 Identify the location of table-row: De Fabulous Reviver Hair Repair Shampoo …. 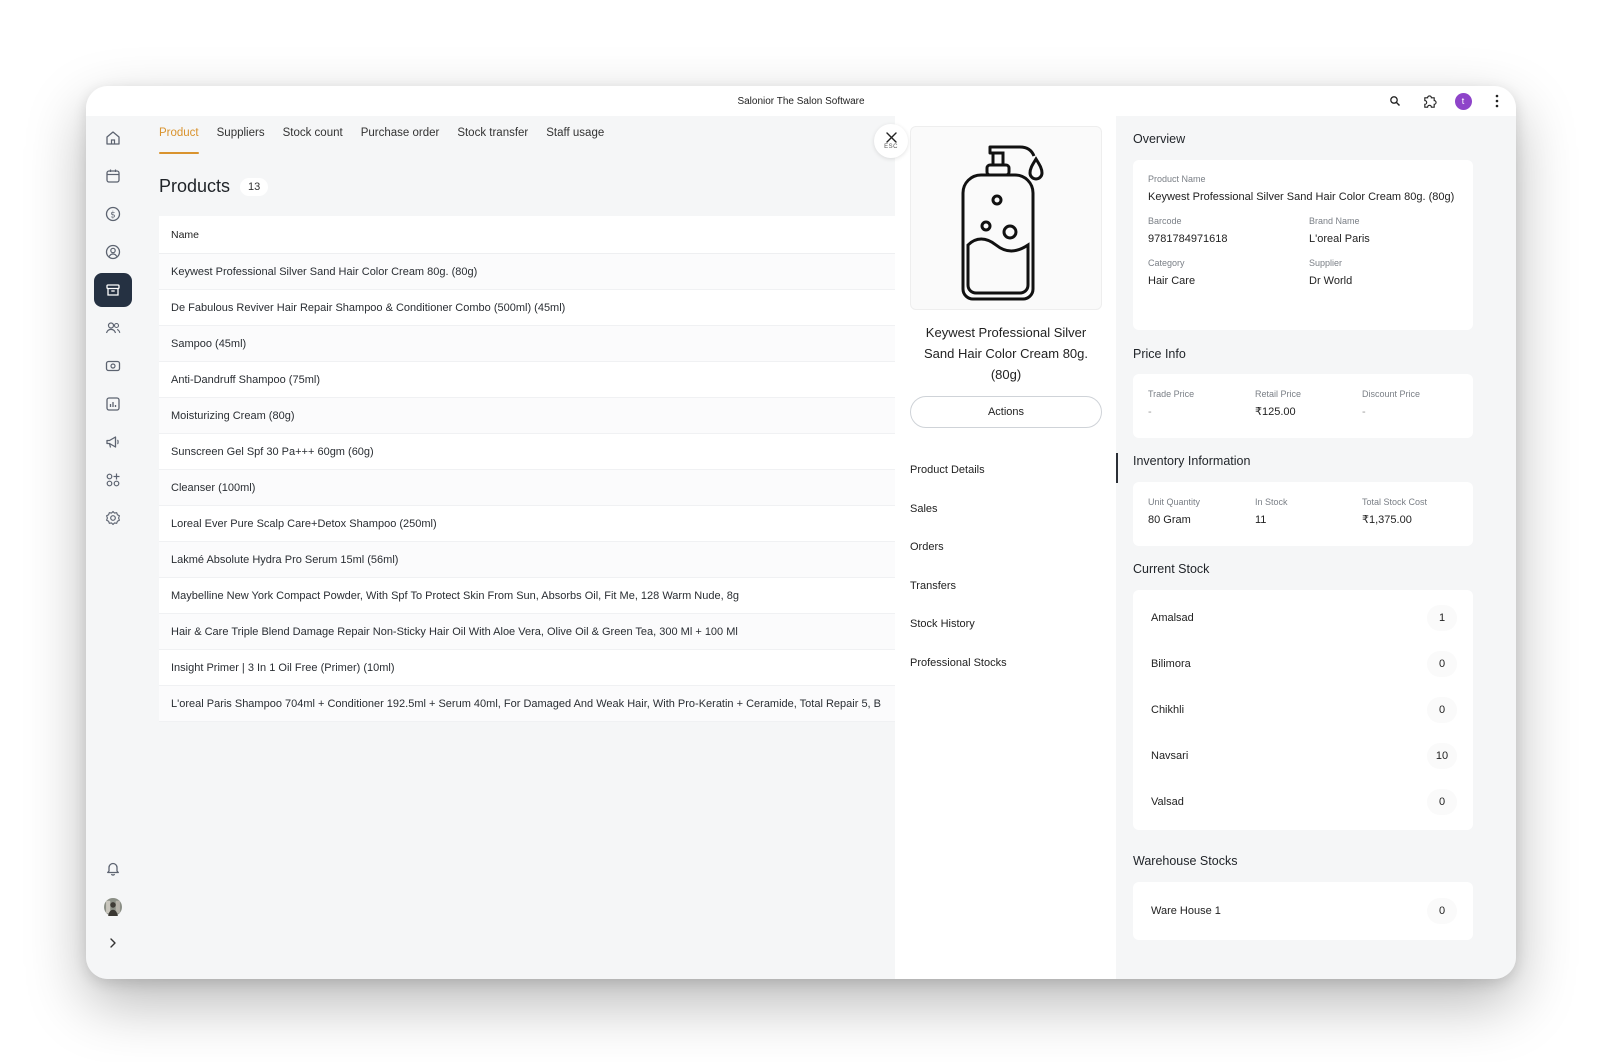
(529, 308).